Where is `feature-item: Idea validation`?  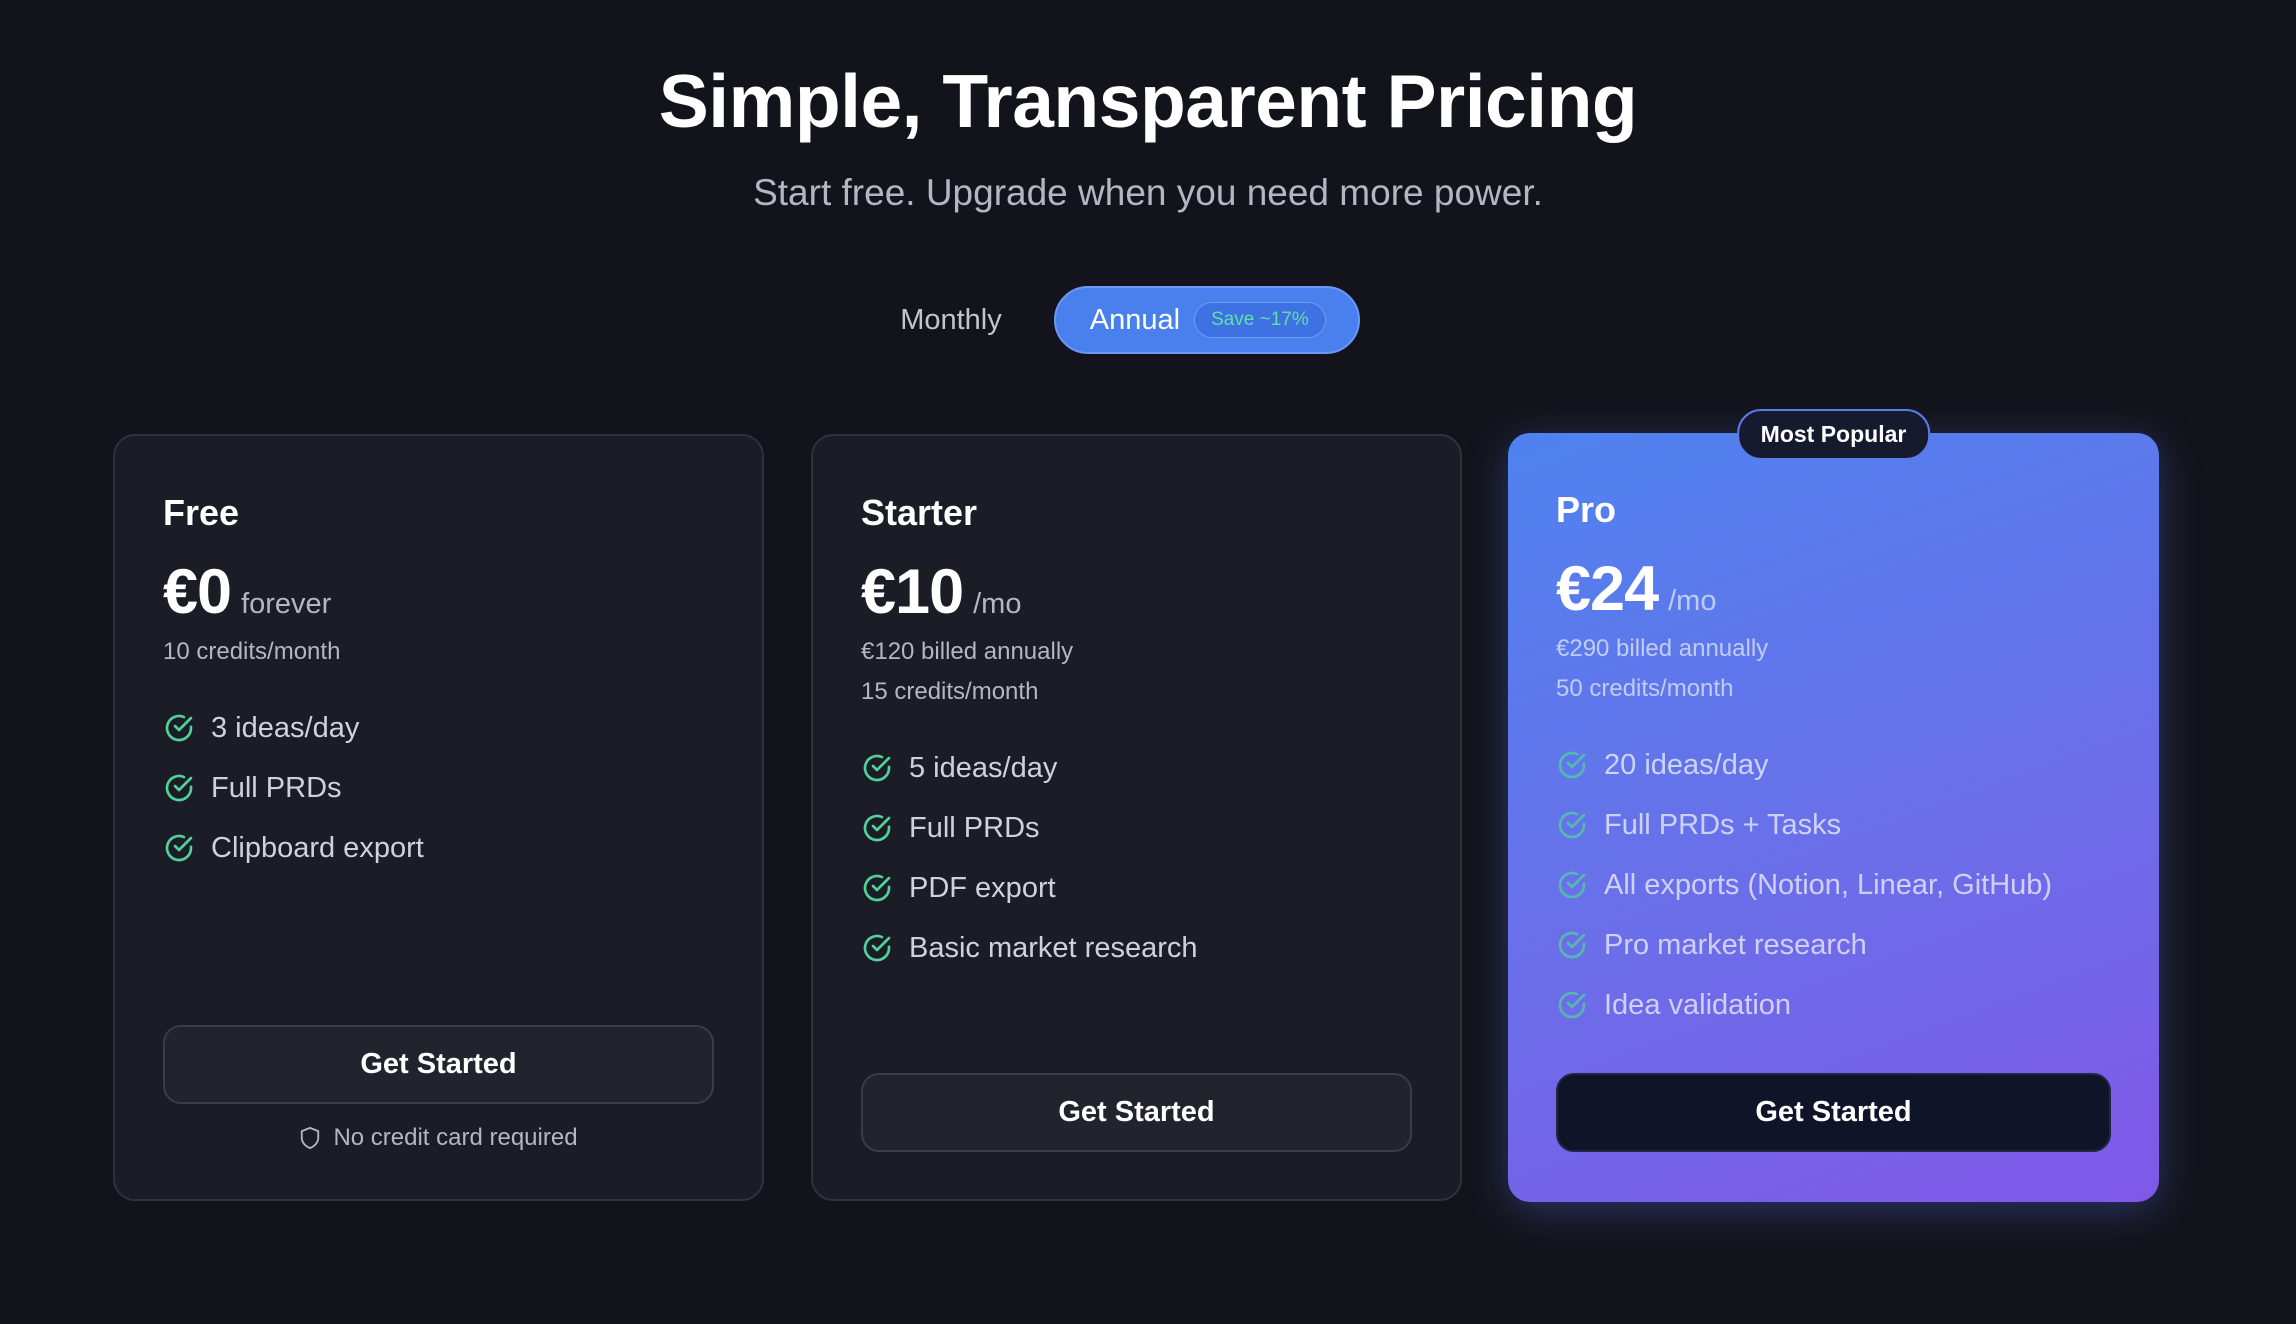
feature-item: Idea validation is located at coordinates (1833, 1005).